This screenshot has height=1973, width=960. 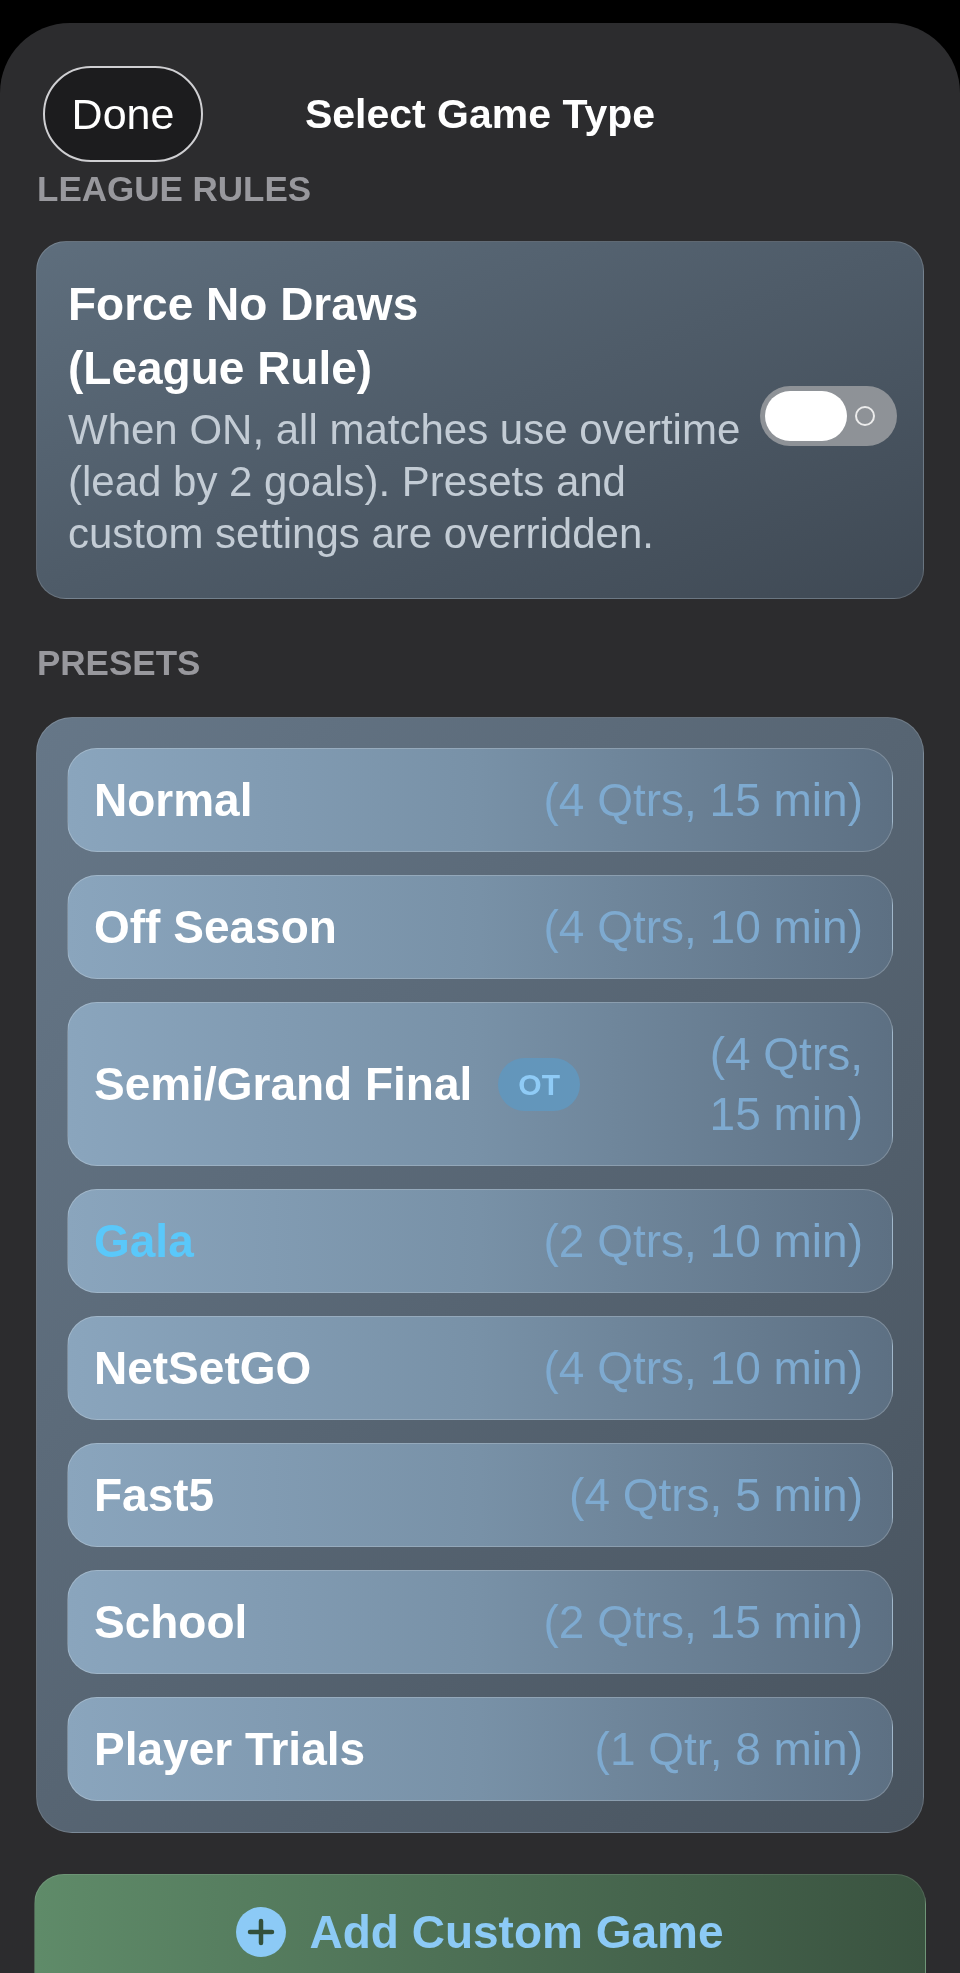 What do you see at coordinates (405, 482) in the screenshot?
I see `rule-description: When ON, all matches use overtime (lead by 2 goals). Presets and custom settings are overridden.` at bounding box center [405, 482].